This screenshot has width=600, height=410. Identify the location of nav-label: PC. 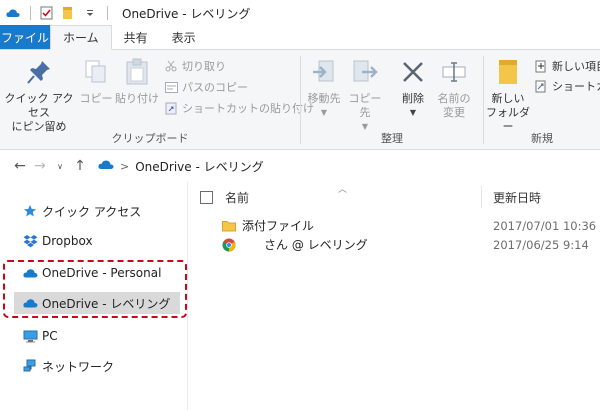
(50, 336).